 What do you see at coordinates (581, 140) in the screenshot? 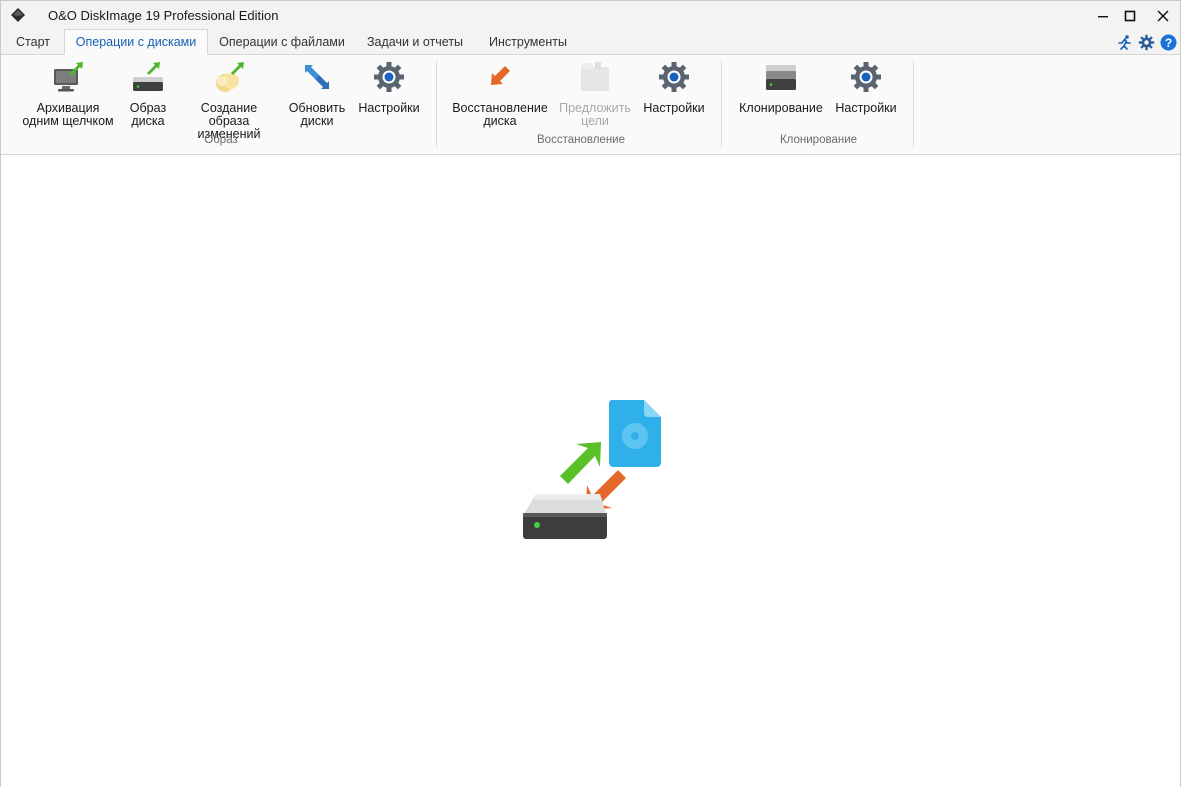
I see `group-label-restore: Восстановление` at bounding box center [581, 140].